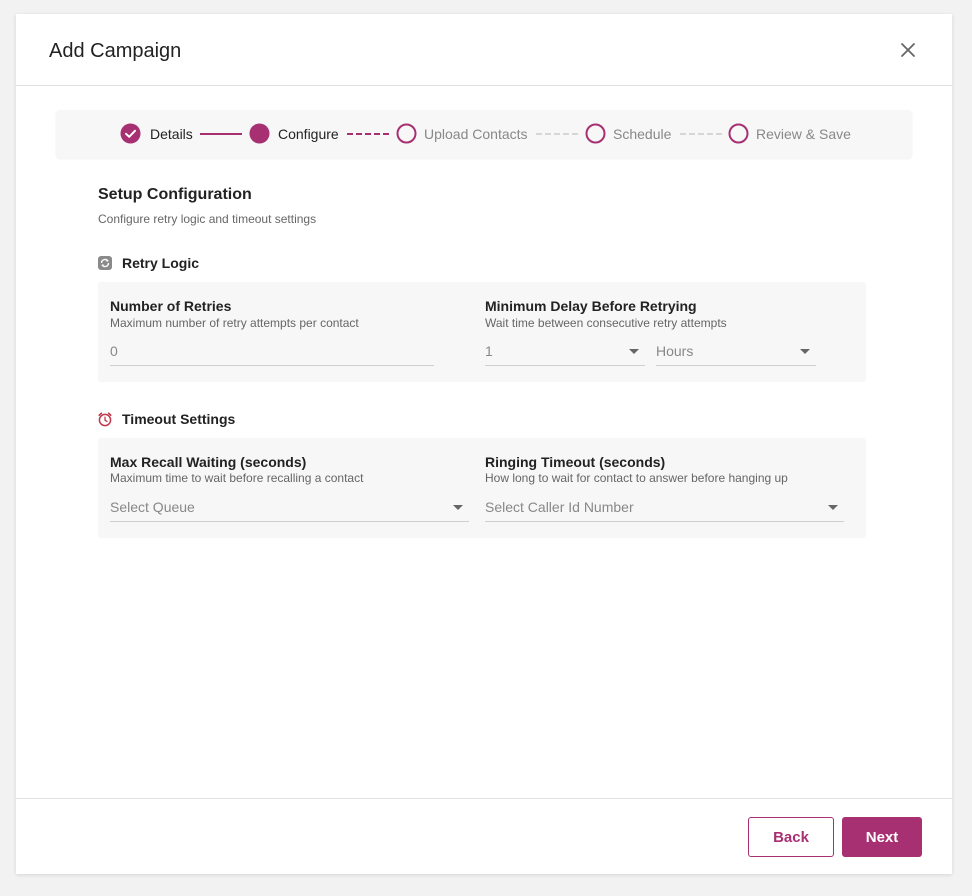  What do you see at coordinates (171, 306) in the screenshot?
I see `number-of-retries-label: Number of Retries` at bounding box center [171, 306].